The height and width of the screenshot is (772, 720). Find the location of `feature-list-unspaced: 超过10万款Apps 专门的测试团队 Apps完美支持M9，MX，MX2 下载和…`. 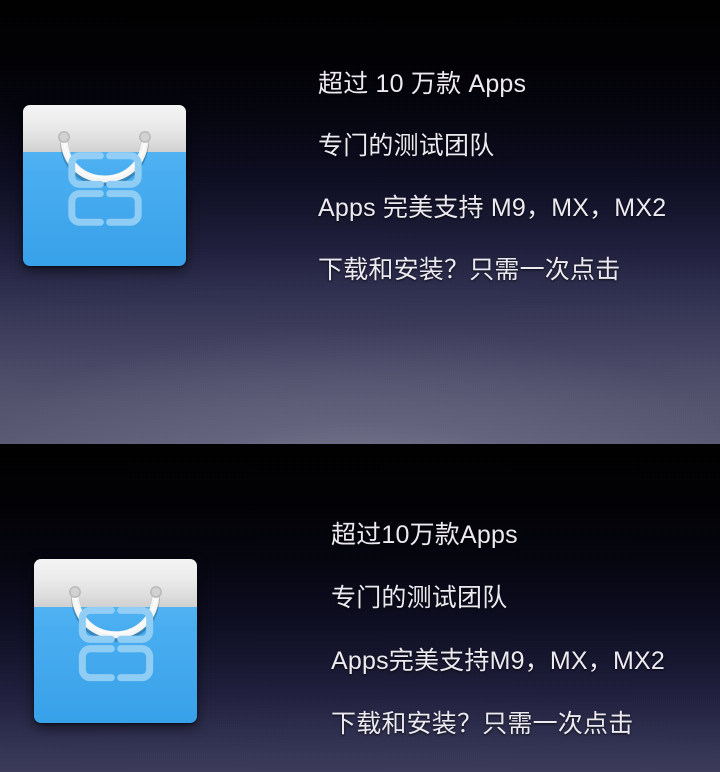

feature-list-unspaced: 超过10万款Apps 专门的测试团队 Apps完美支持M9，MX，MX2 下载和… is located at coordinates (498, 647).